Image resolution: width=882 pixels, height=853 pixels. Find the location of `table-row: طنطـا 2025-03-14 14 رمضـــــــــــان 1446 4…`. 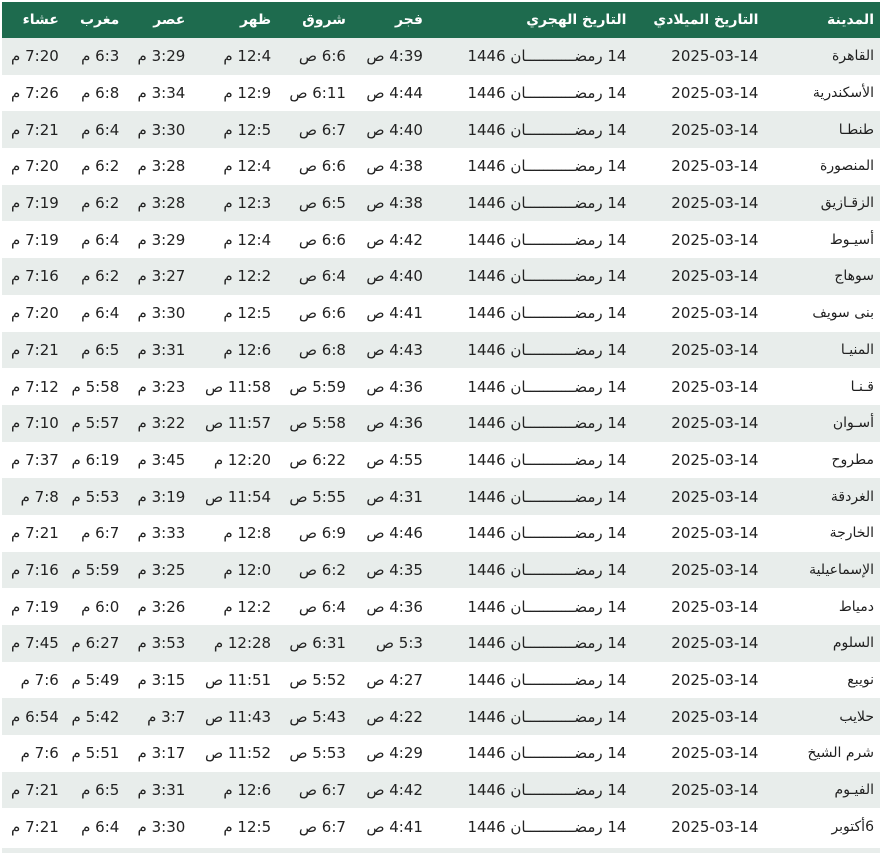

table-row: طنطـا 2025-03-14 14 رمضـــــــــــان 1446 4… is located at coordinates (441, 130).